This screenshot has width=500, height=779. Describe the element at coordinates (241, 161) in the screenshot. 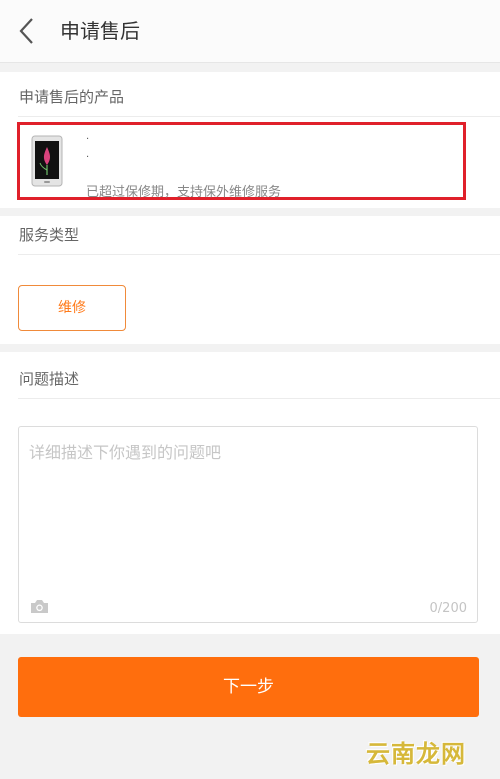

I see `product-card: · · 已超过保修期，支持保外维修服务` at that location.